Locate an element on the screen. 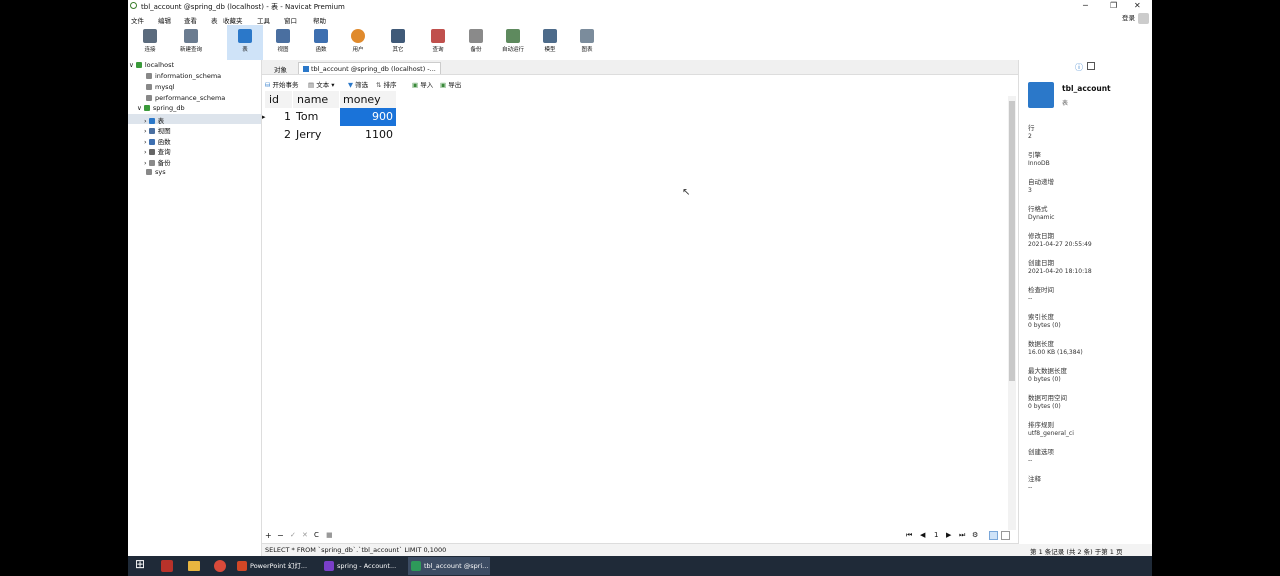 This screenshot has width=1280, height=576. menu-favorites: 收藏夹 is located at coordinates (233, 20).